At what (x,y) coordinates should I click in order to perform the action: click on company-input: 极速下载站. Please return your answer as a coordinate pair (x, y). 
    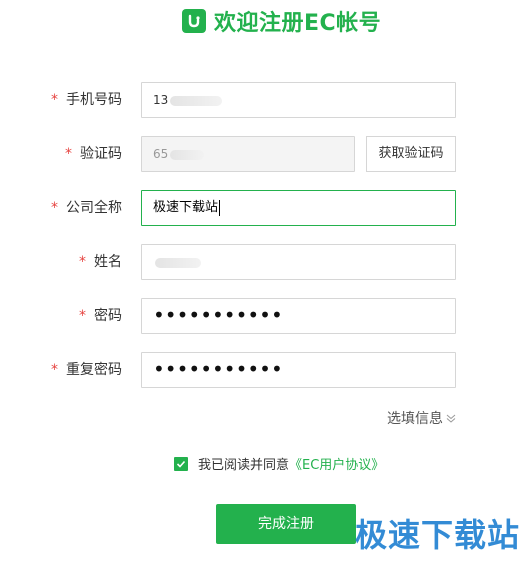
    Looking at the image, I should click on (298, 208).